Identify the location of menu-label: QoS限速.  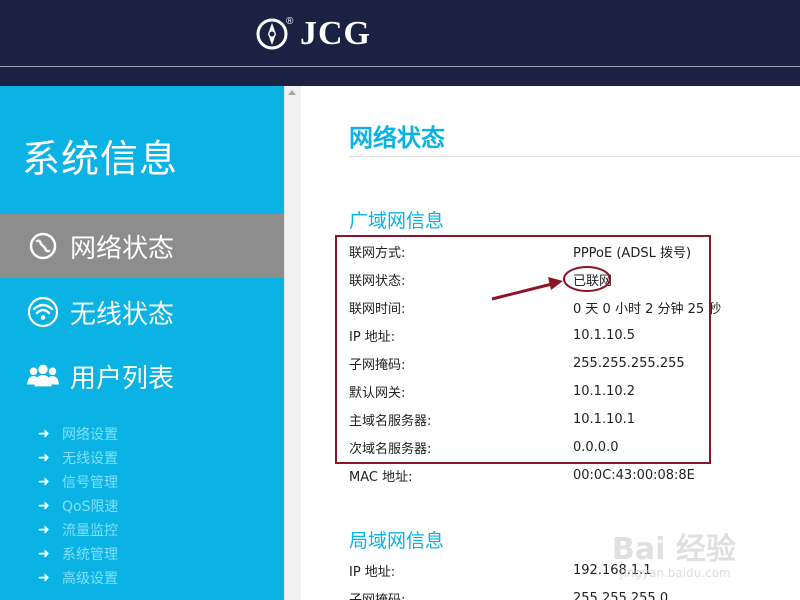
(90, 507).